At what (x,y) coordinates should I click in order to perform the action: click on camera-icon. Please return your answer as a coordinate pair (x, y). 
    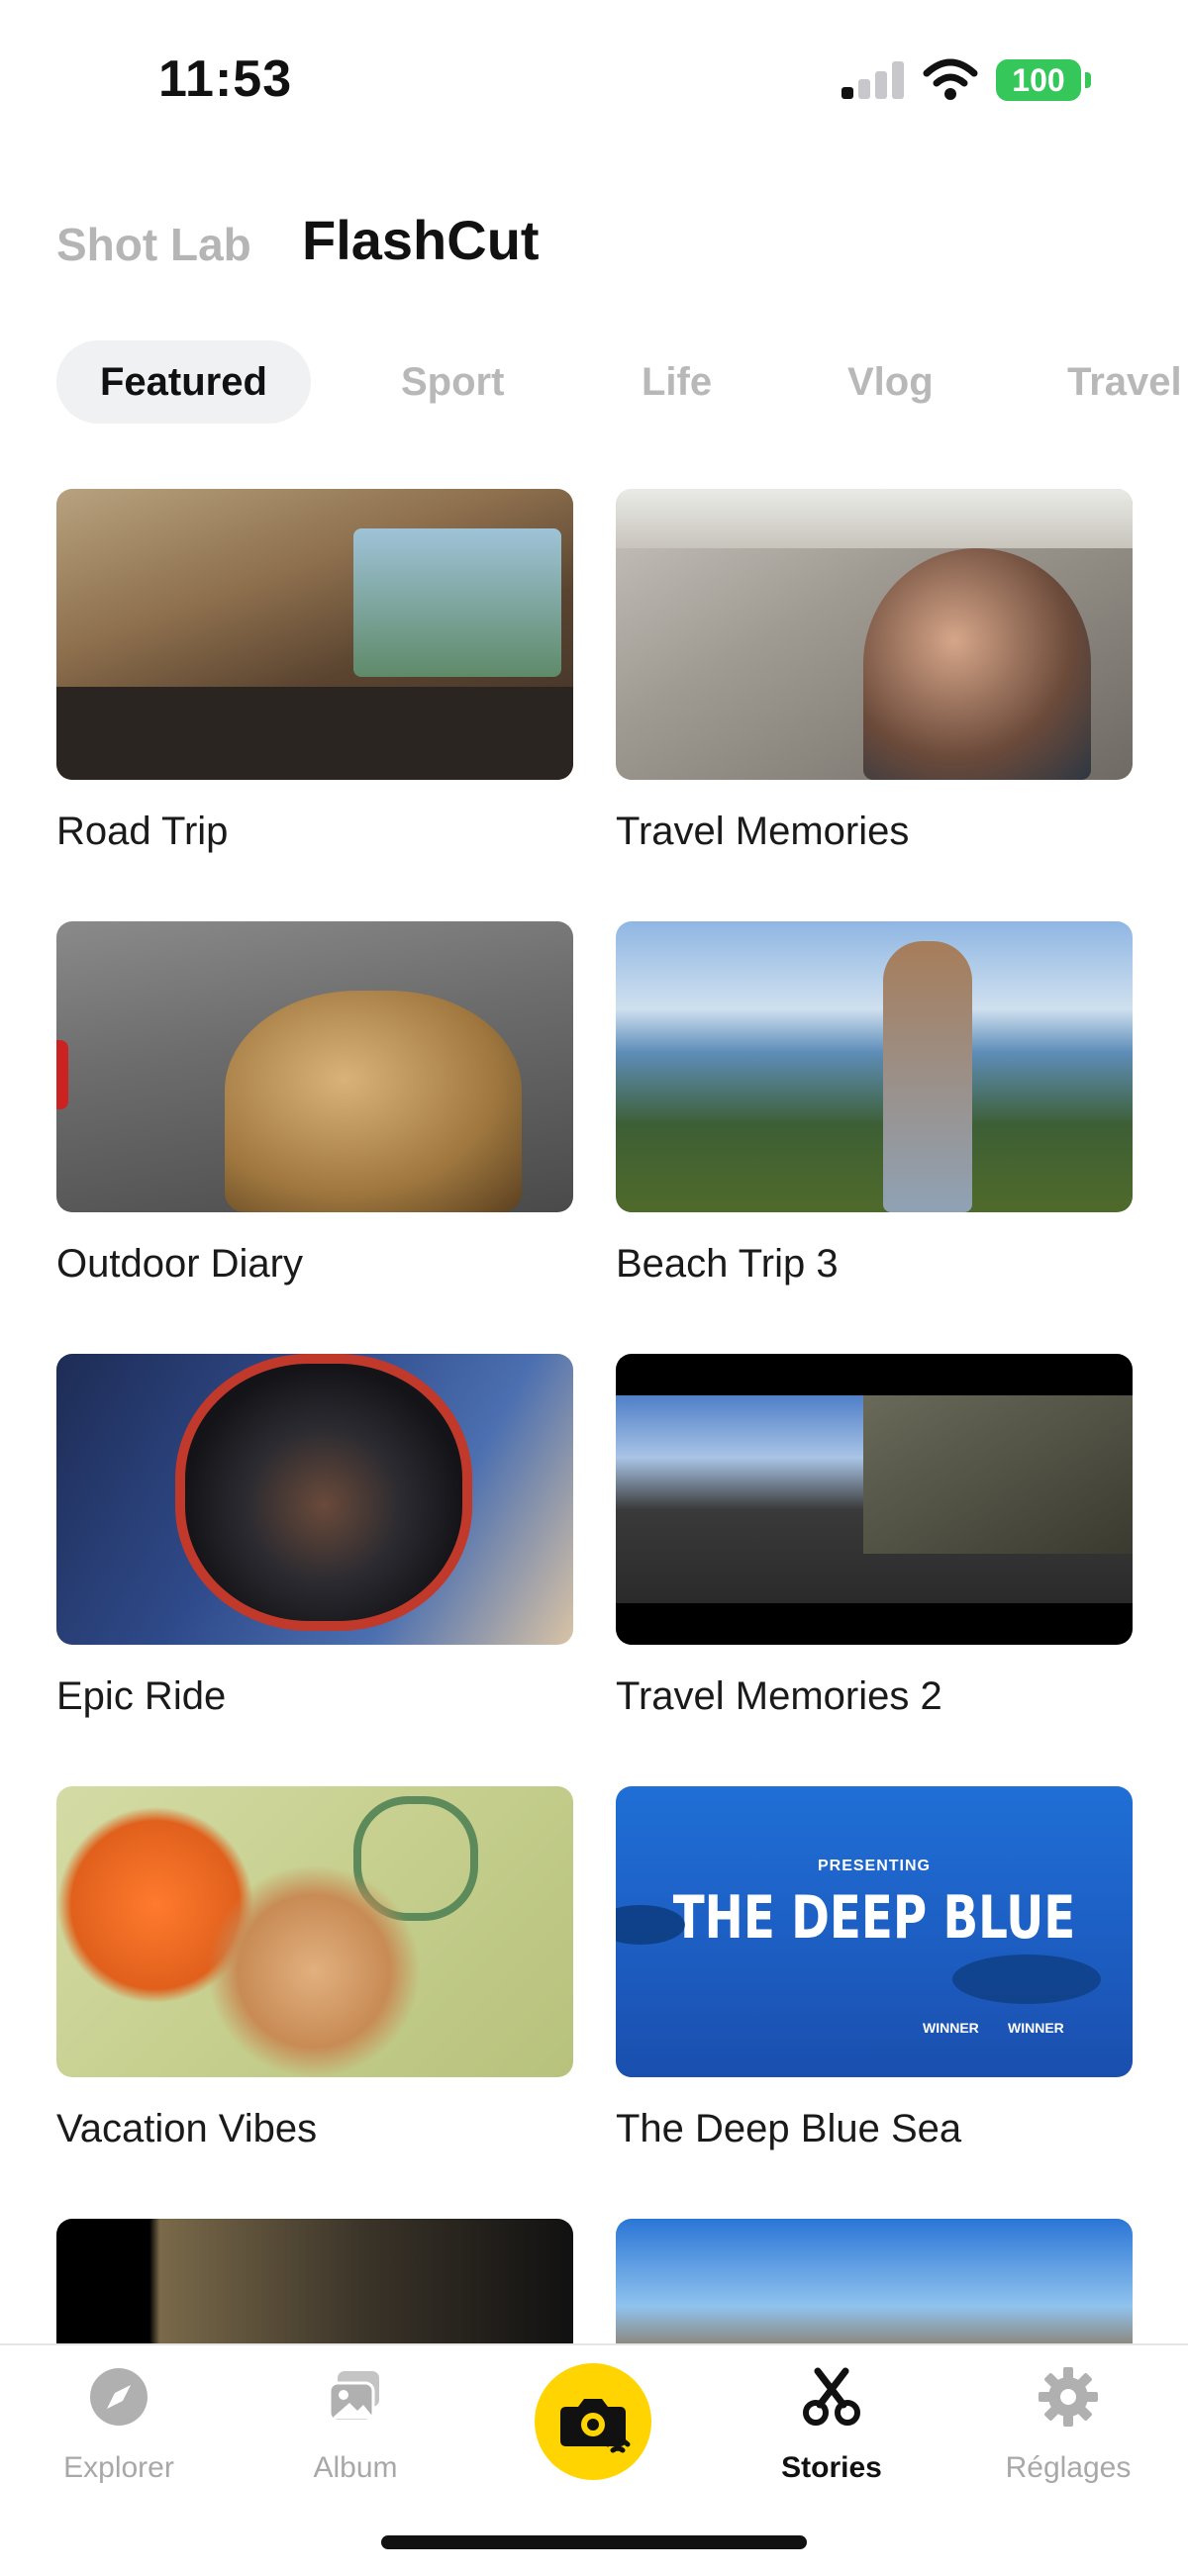
    Looking at the image, I should click on (595, 2426).